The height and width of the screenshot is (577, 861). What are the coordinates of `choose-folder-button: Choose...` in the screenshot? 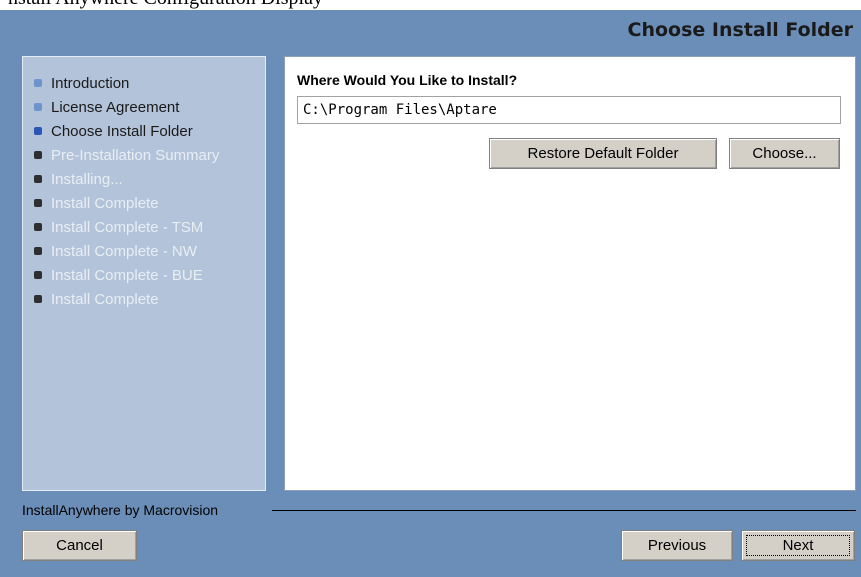 It's located at (784, 153).